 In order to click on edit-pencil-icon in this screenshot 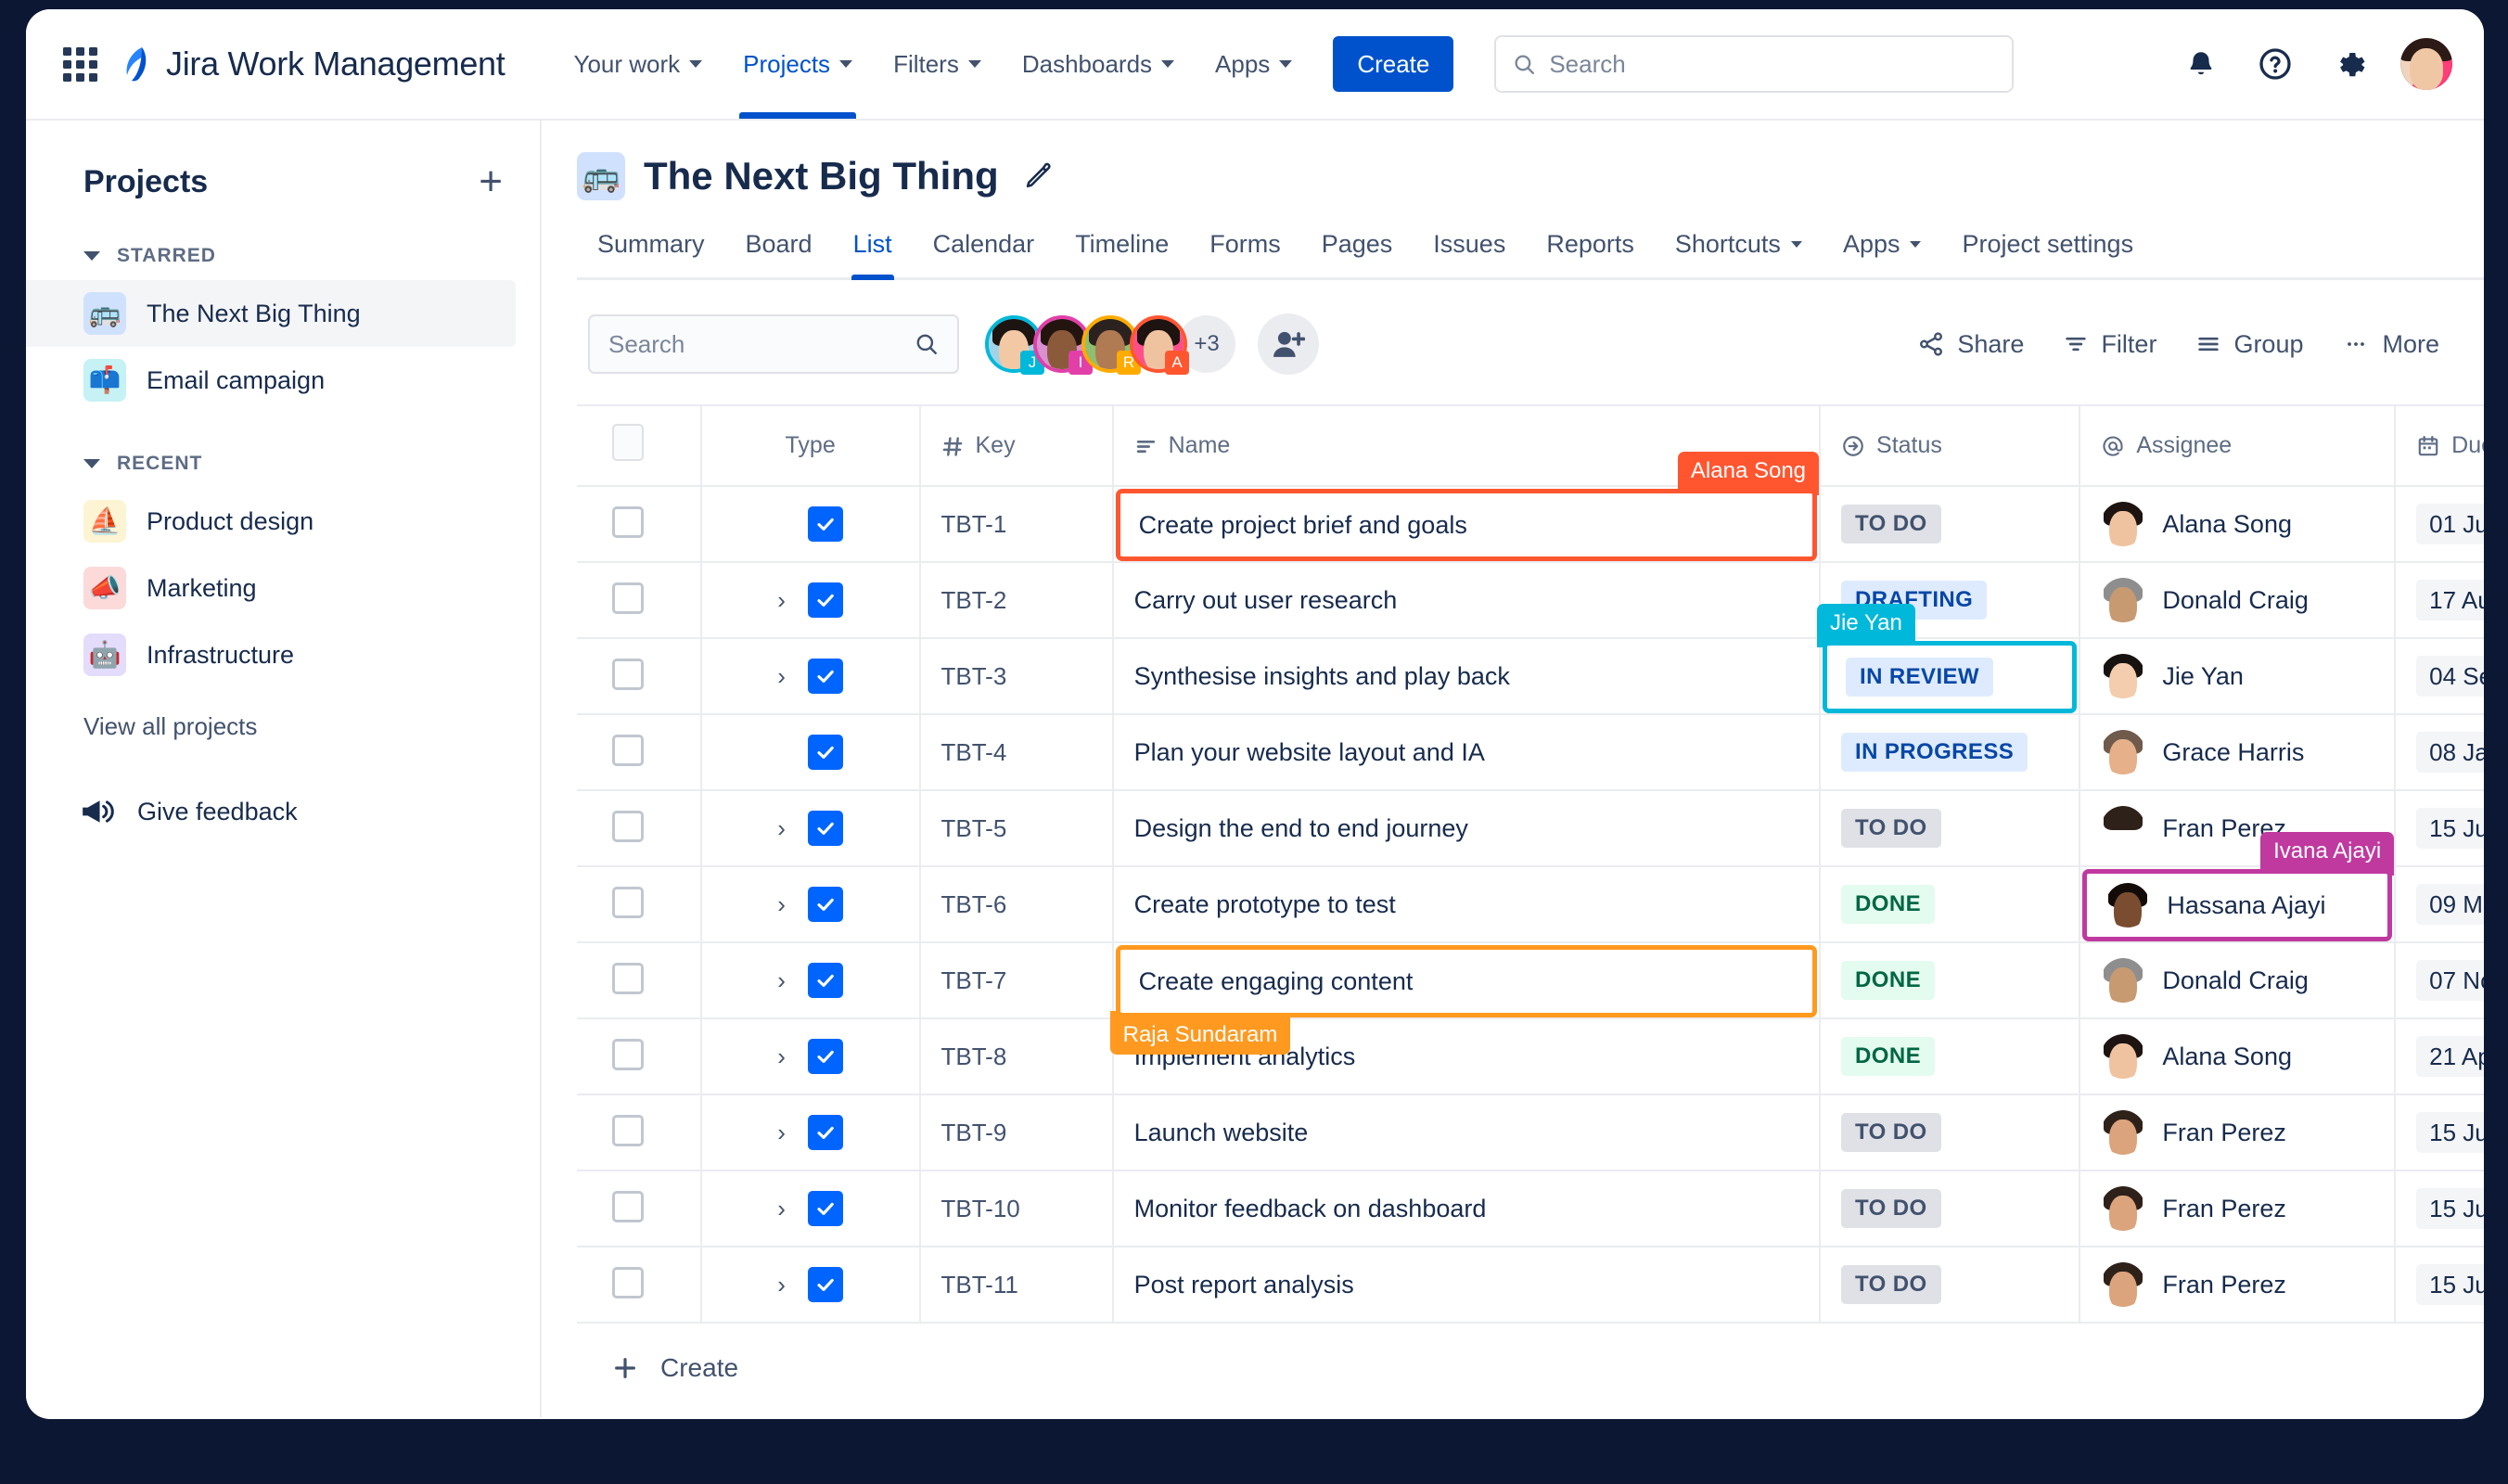, I will do `click(1039, 177)`.